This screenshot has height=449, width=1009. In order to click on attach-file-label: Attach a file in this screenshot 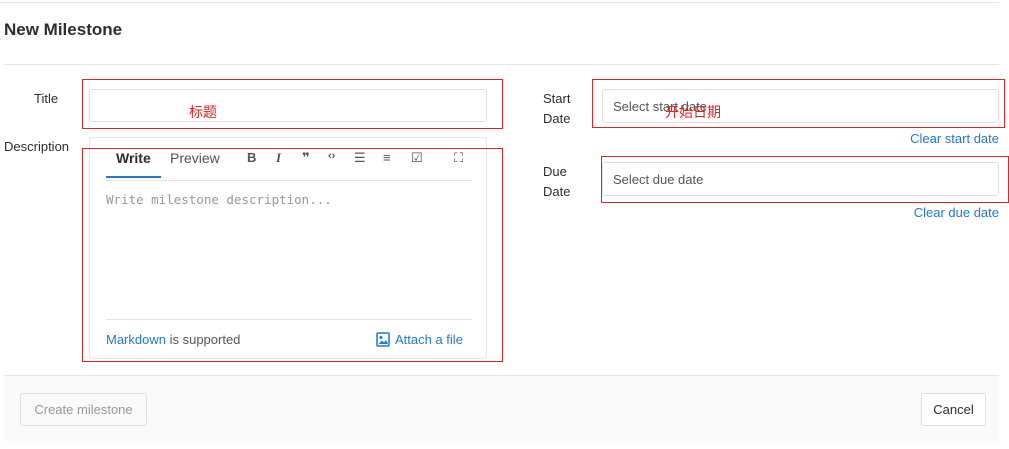, I will do `click(429, 339)`.